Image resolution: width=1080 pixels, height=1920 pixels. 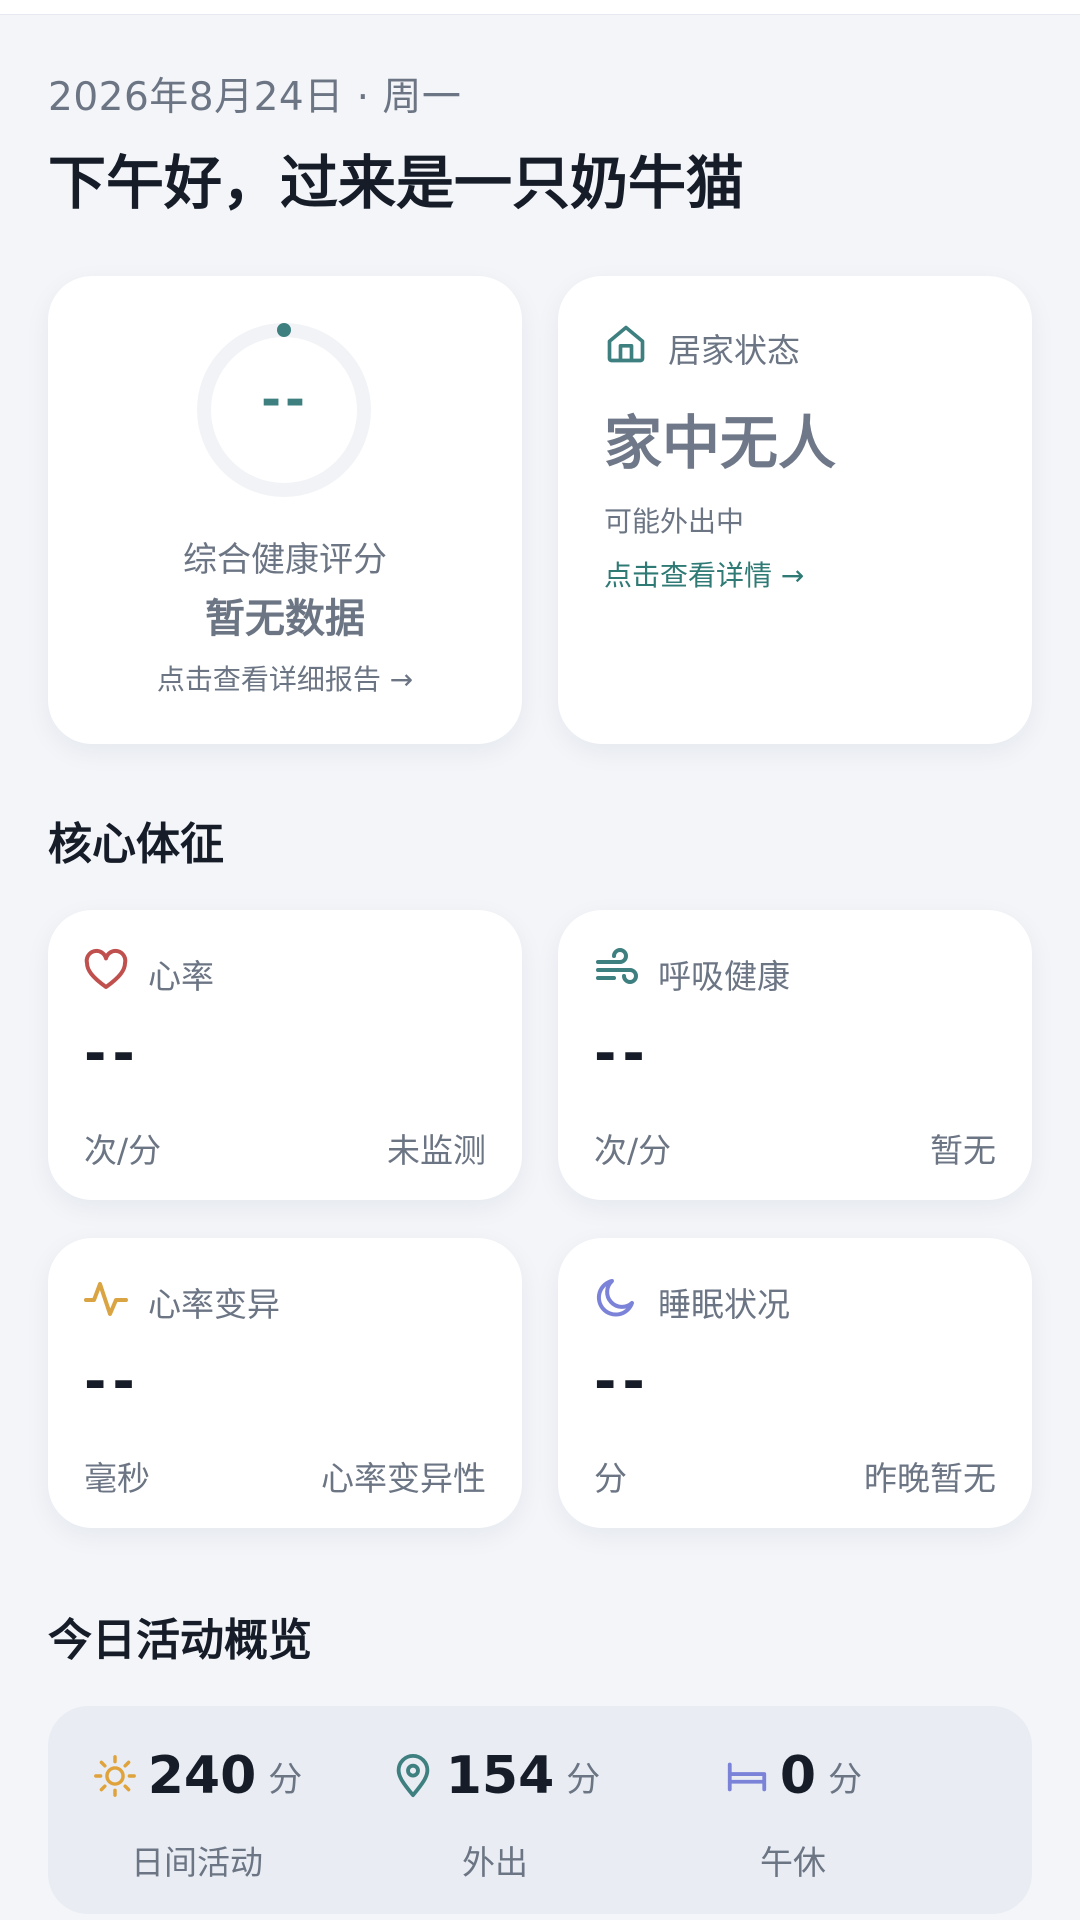 I want to click on activity-nap: 0分 午休, so click(x=793, y=1810).